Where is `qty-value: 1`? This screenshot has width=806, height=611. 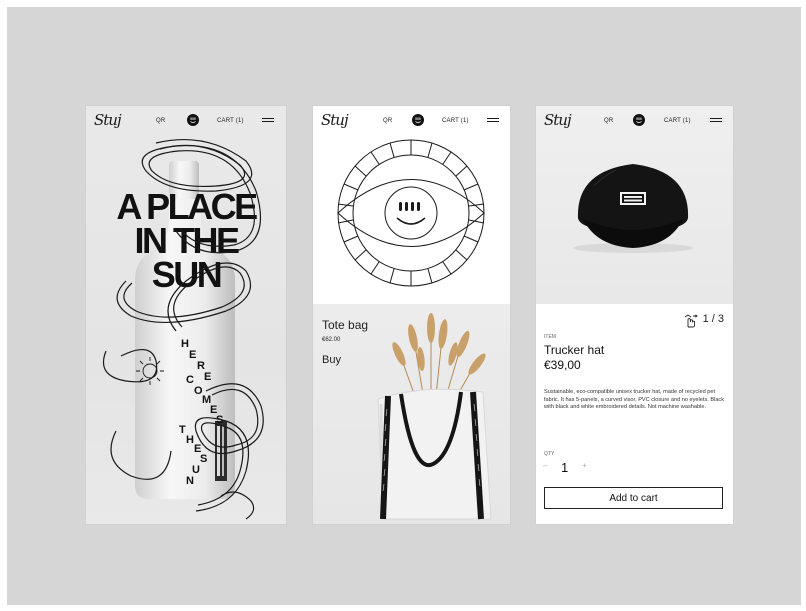 qty-value: 1 is located at coordinates (564, 467).